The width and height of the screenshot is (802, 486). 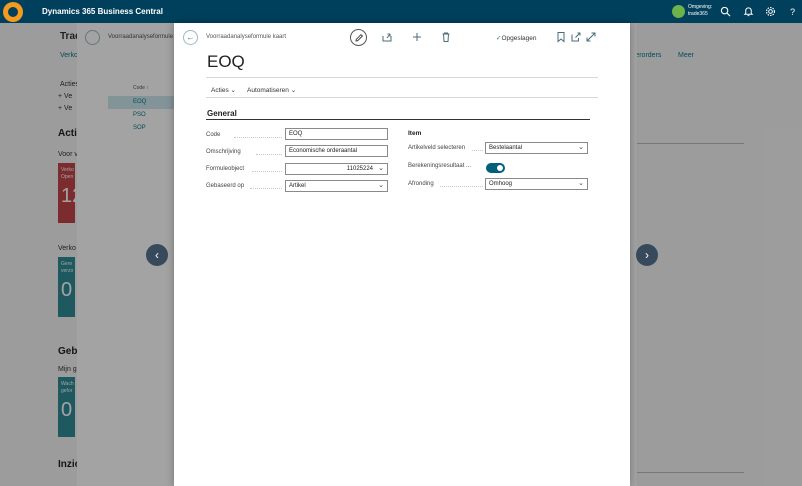 I want to click on open-new-window-icon, so click(x=576, y=37).